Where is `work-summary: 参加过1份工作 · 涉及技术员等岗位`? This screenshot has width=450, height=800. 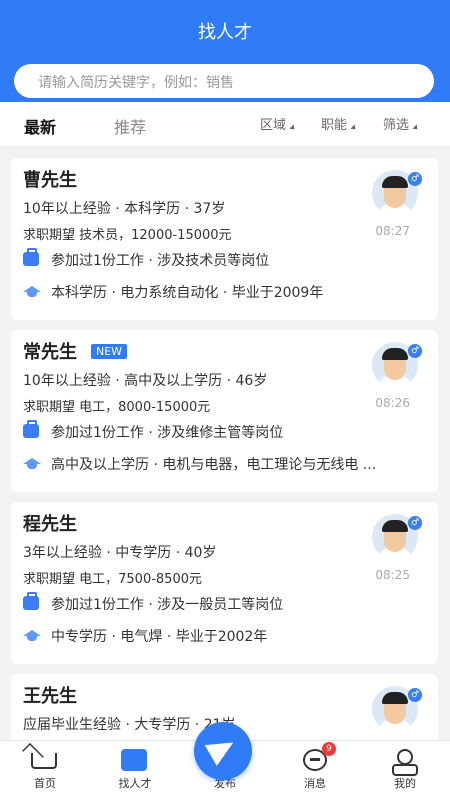 work-summary: 参加过1份工作 · 涉及技术员等岗位 is located at coordinates (160, 261).